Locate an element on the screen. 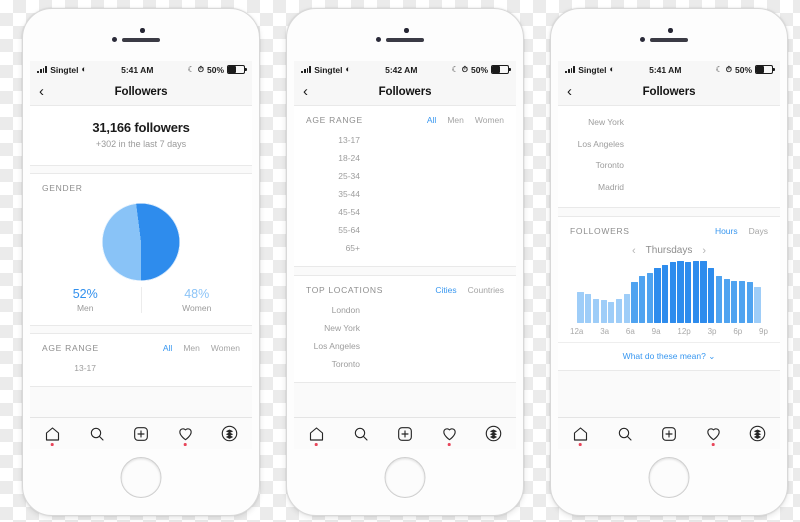  gender-card: GENDER 52% Men 48% Women is located at coordinates (141, 249).